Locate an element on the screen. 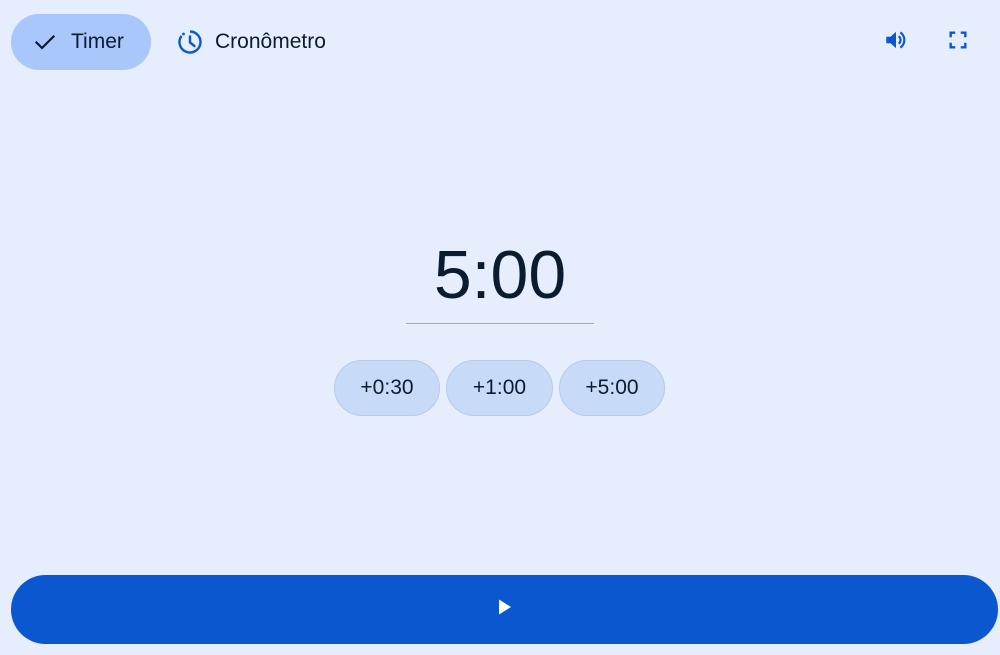 Image resolution: width=1000 pixels, height=655 pixels. volume-icon is located at coordinates (896, 42).